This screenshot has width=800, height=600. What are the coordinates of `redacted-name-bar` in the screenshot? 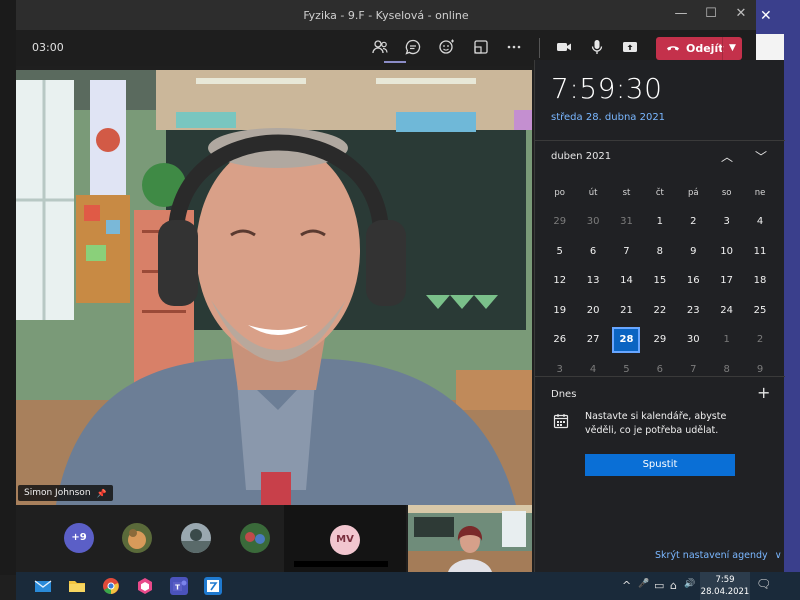 It's located at (341, 564).